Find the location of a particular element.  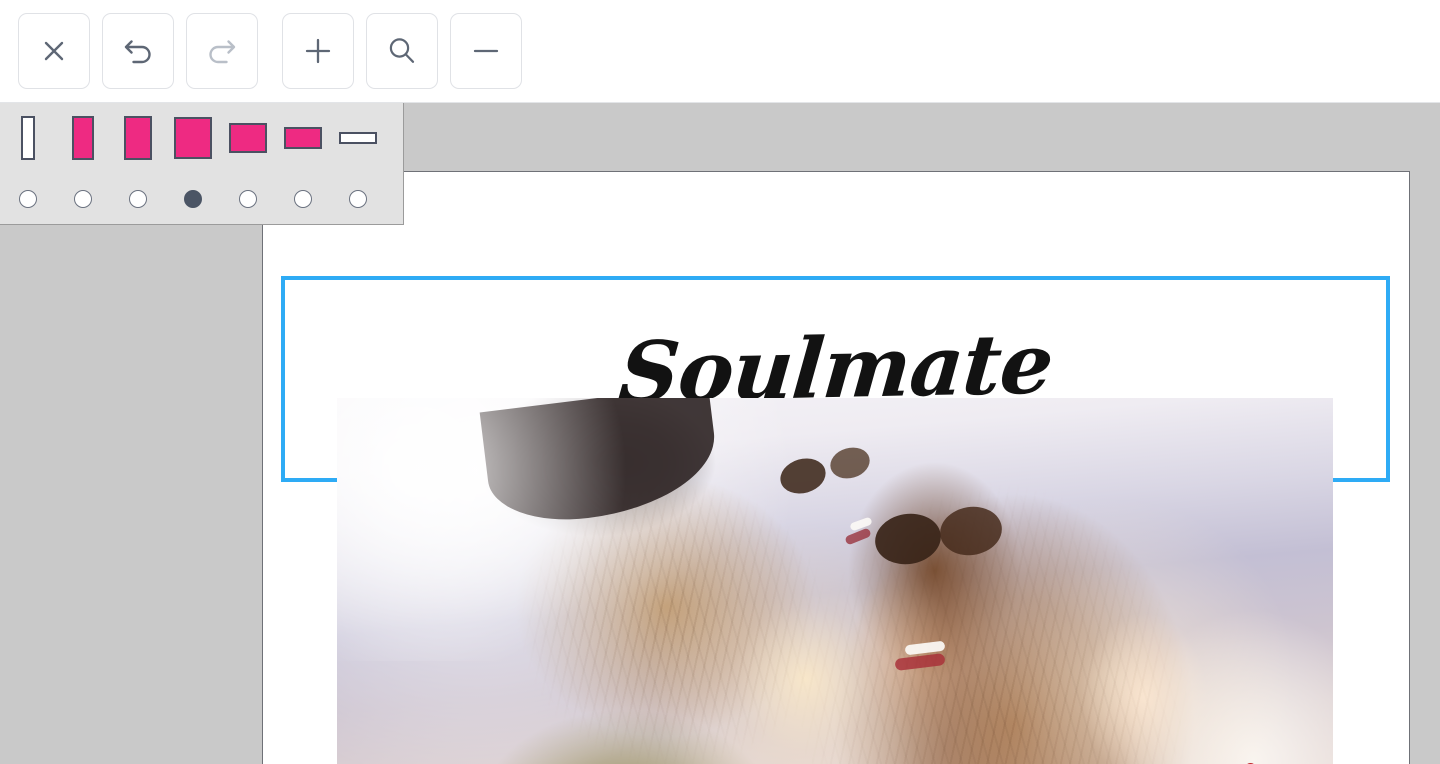

lips-left-icon is located at coordinates (858, 536).